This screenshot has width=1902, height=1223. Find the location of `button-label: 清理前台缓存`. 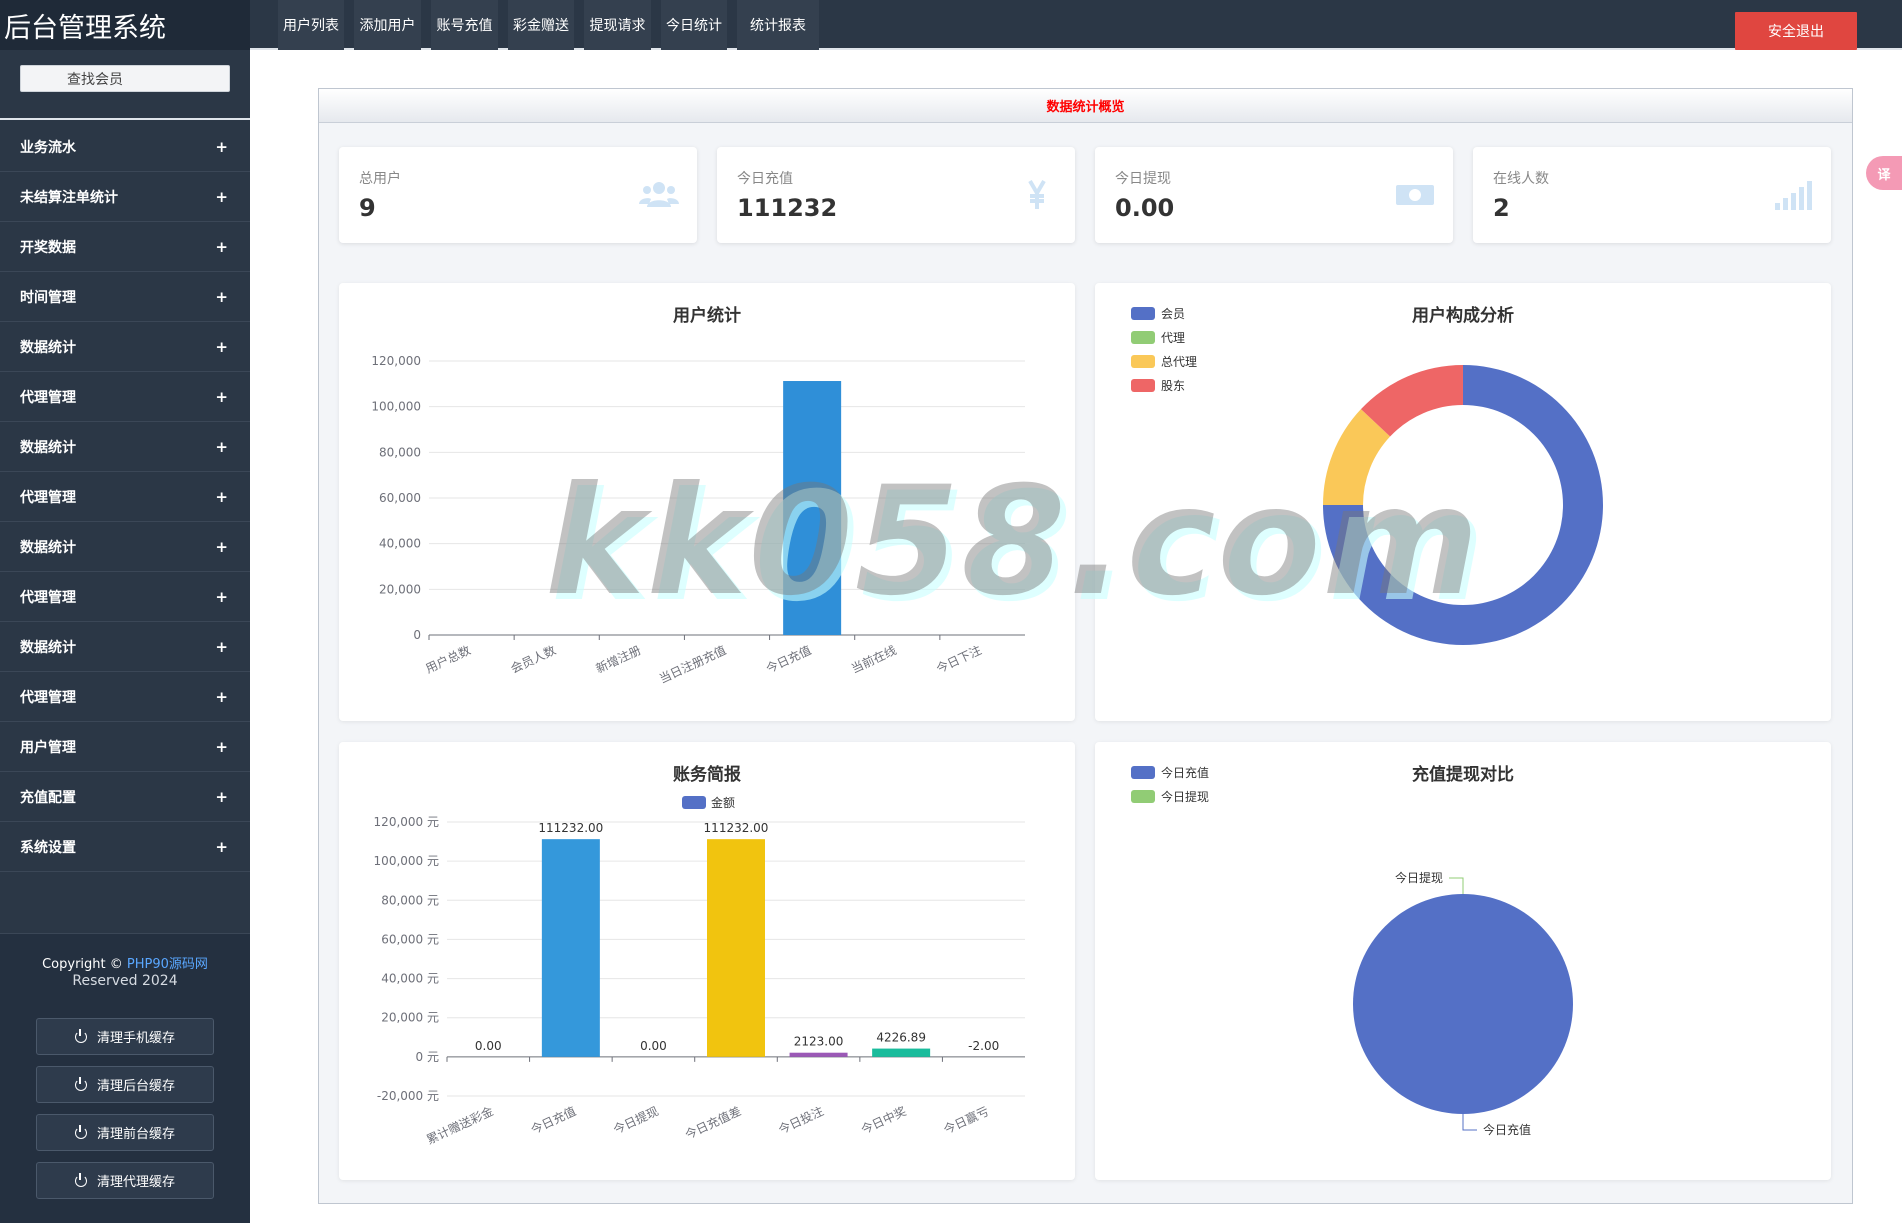

button-label: 清理前台缓存 is located at coordinates (135, 1134).